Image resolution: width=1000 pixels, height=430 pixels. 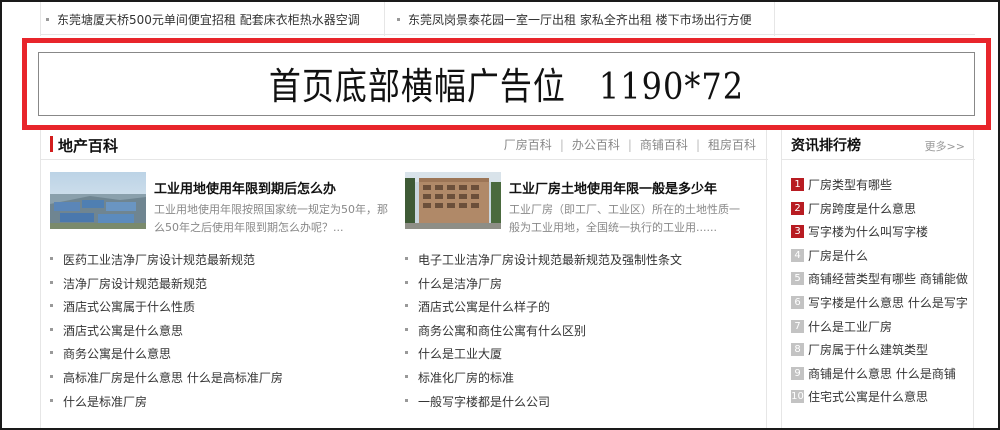 I want to click on ranking-item: 8 厂房属于什么建筑类型, so click(x=881, y=352).